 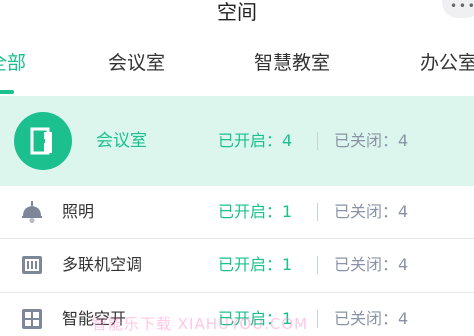 I want to click on tab-meeting-room-label: 会议室, so click(x=137, y=63).